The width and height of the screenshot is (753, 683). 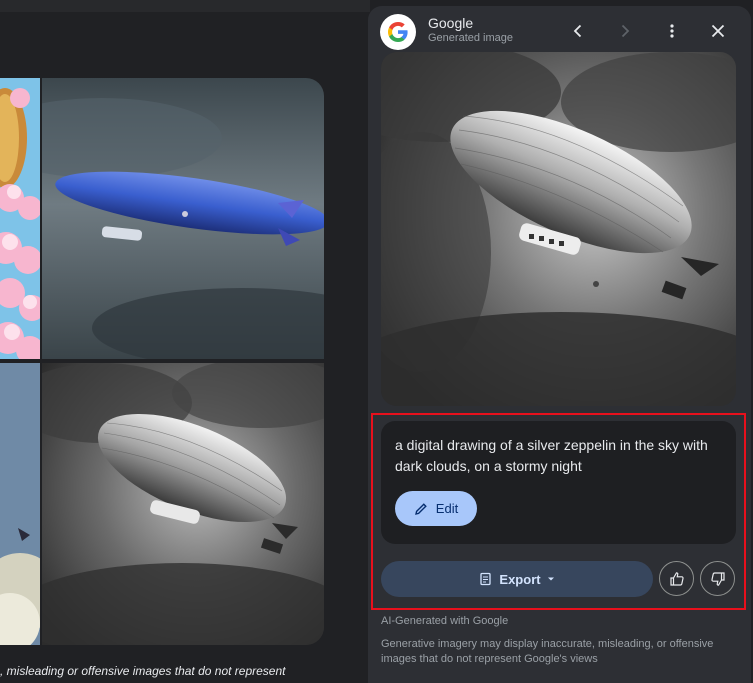 I want to click on panel-title: Google, so click(x=451, y=23).